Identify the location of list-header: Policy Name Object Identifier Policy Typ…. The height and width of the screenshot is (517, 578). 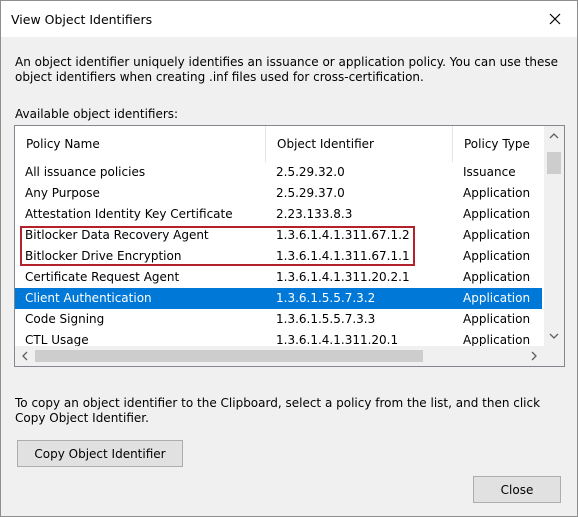
(278, 144).